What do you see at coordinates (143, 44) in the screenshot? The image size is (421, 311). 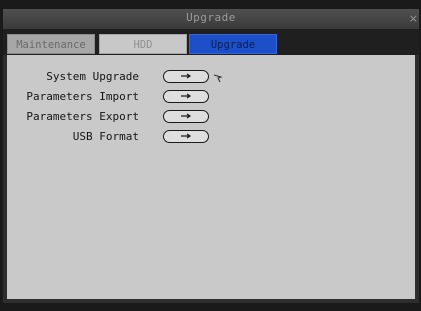 I see `tab-hdd: HDD` at bounding box center [143, 44].